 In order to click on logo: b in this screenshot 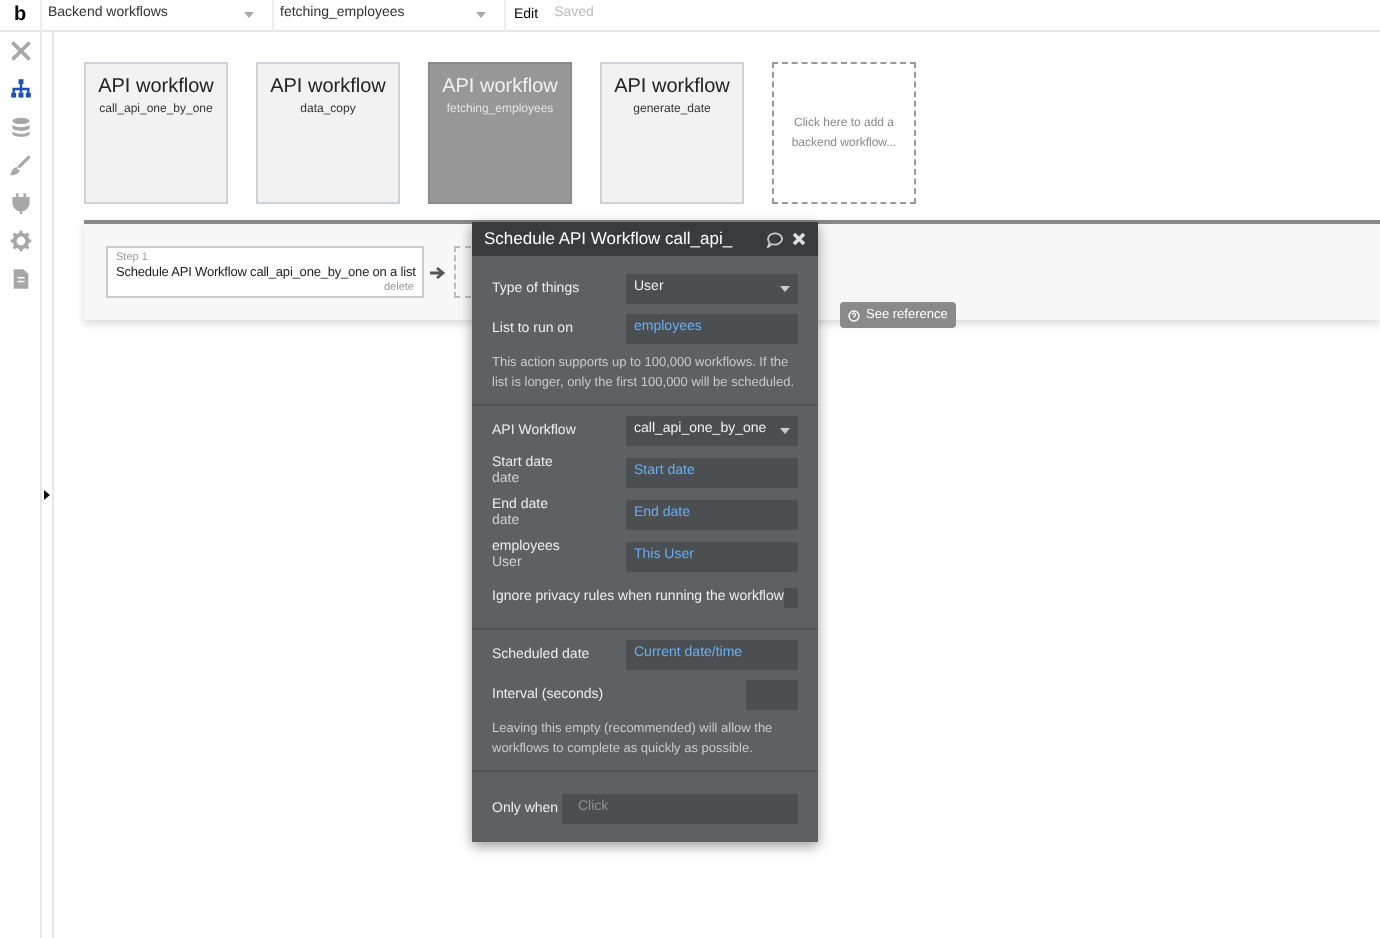, I will do `click(20, 15)`.